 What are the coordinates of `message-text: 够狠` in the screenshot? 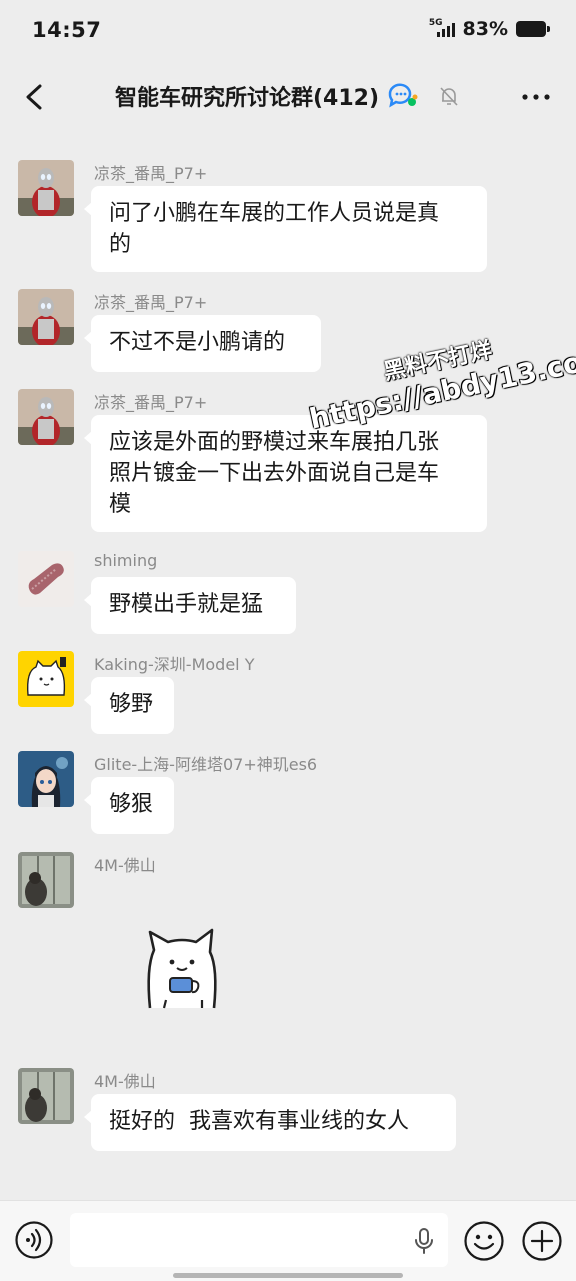 It's located at (131, 804).